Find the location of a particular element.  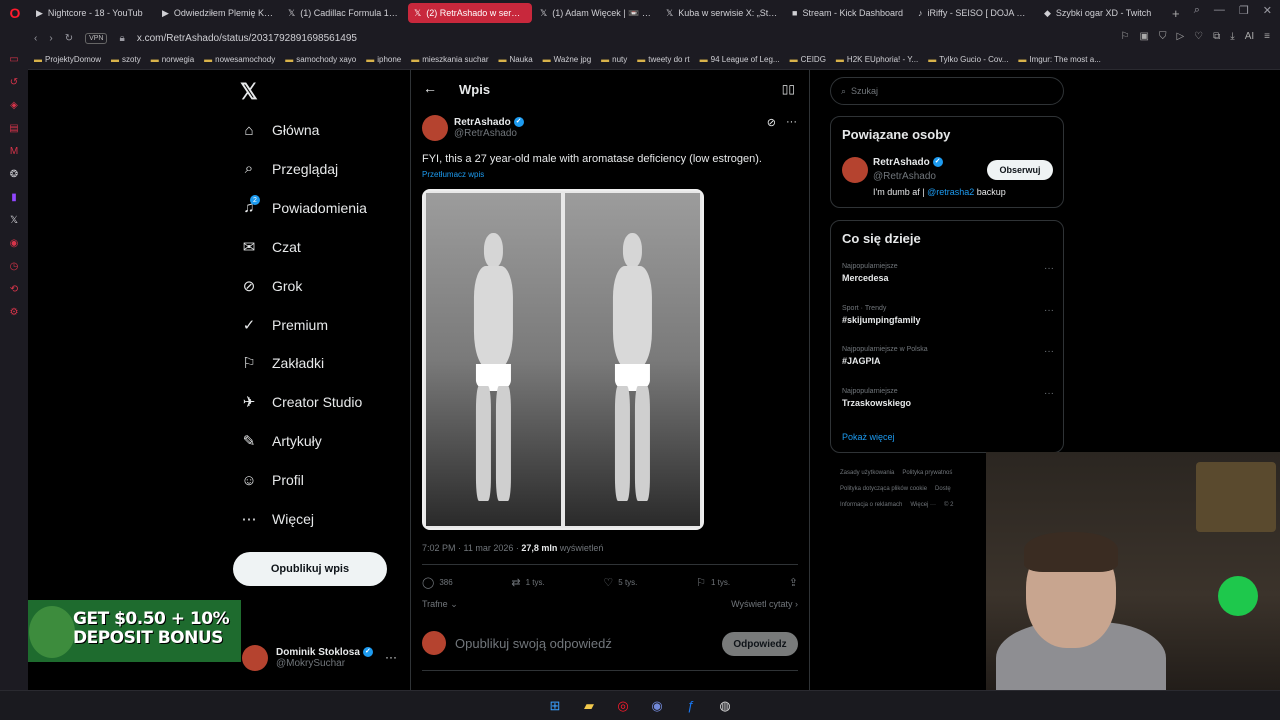

new-tab-icon: + is located at coordinates (1176, 13).